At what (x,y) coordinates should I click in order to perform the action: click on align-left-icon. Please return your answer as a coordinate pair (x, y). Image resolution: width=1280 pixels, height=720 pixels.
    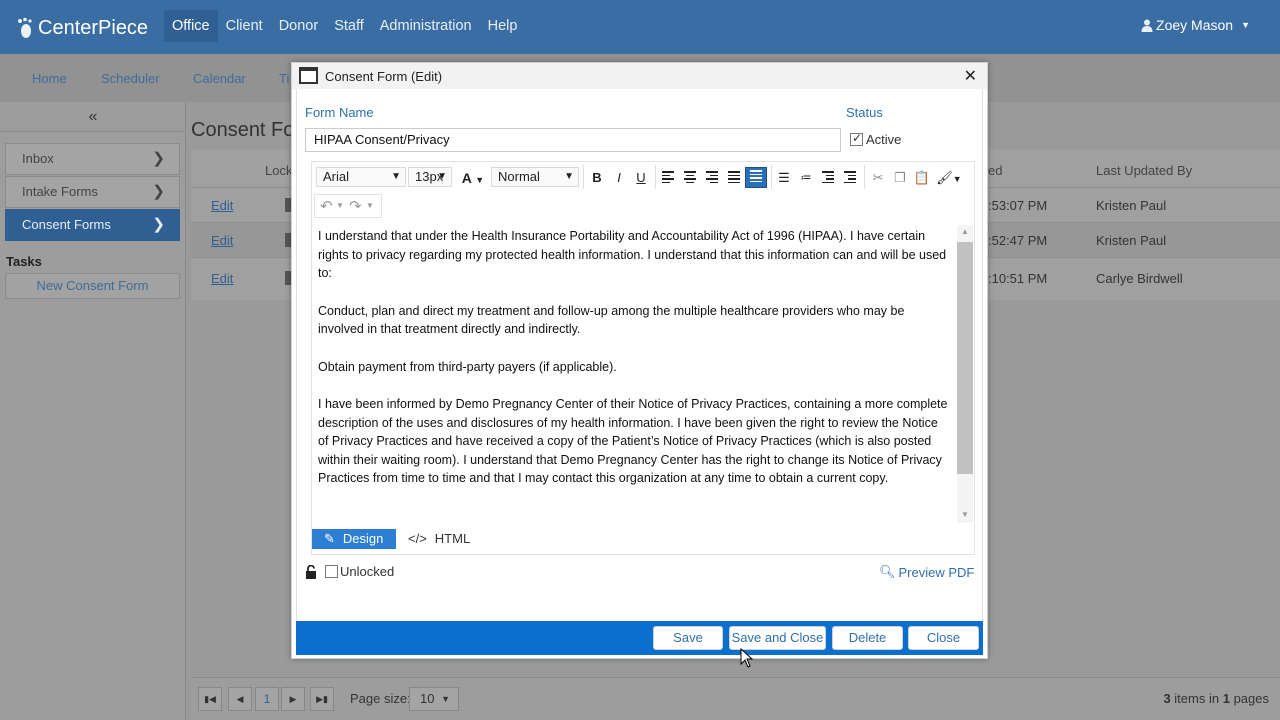
    Looking at the image, I should click on (668, 178).